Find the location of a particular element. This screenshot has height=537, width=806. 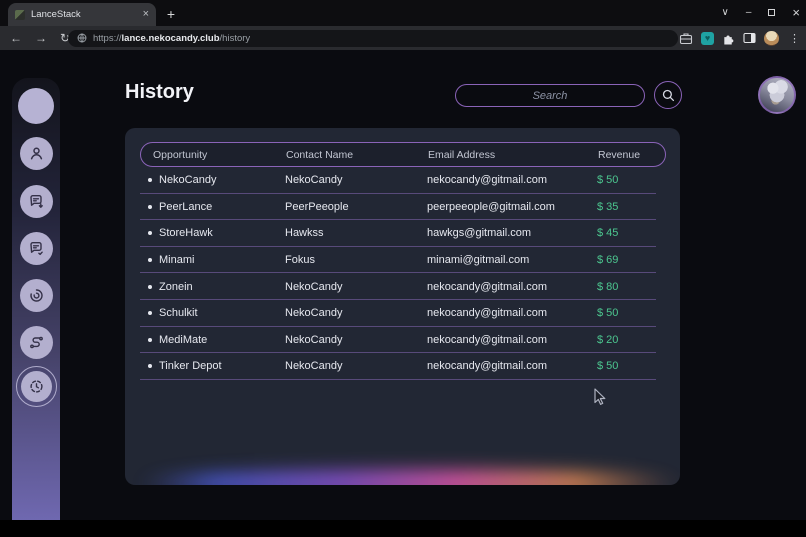

row-contact: PeerPeeople is located at coordinates (317, 206).